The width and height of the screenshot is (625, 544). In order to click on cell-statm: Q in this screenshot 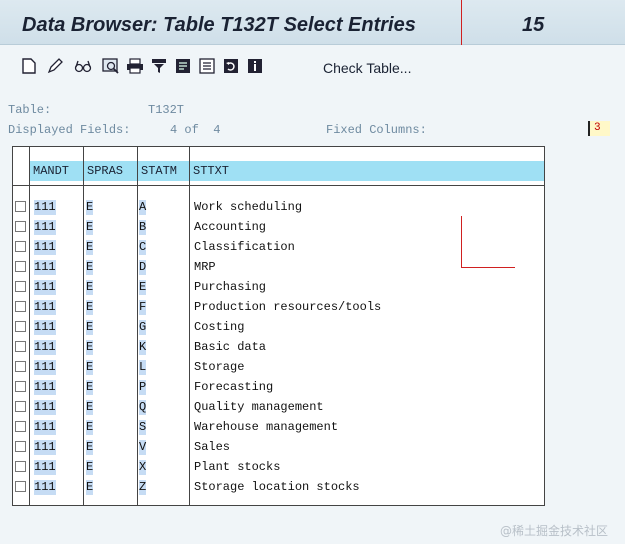, I will do `click(143, 407)`.